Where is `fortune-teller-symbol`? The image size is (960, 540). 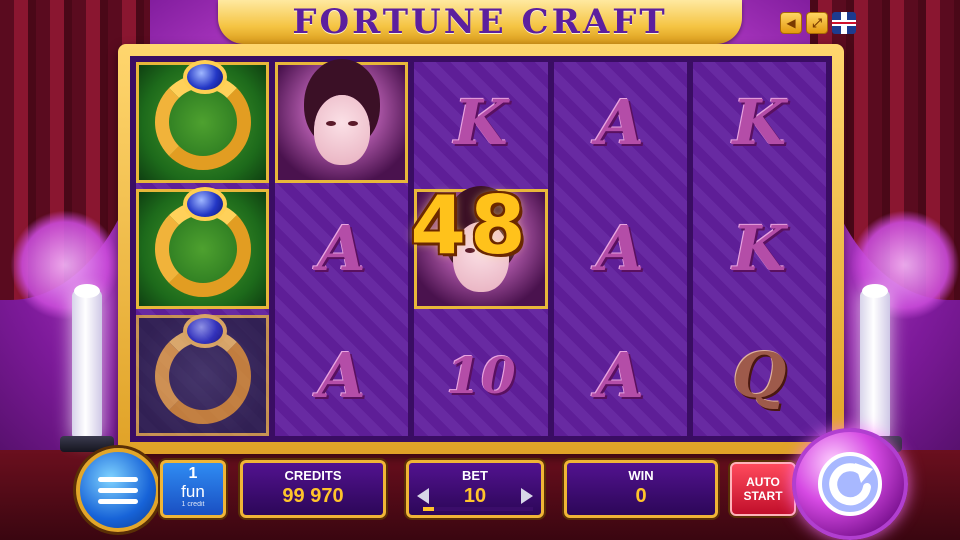 fortune-teller-symbol is located at coordinates (342, 122).